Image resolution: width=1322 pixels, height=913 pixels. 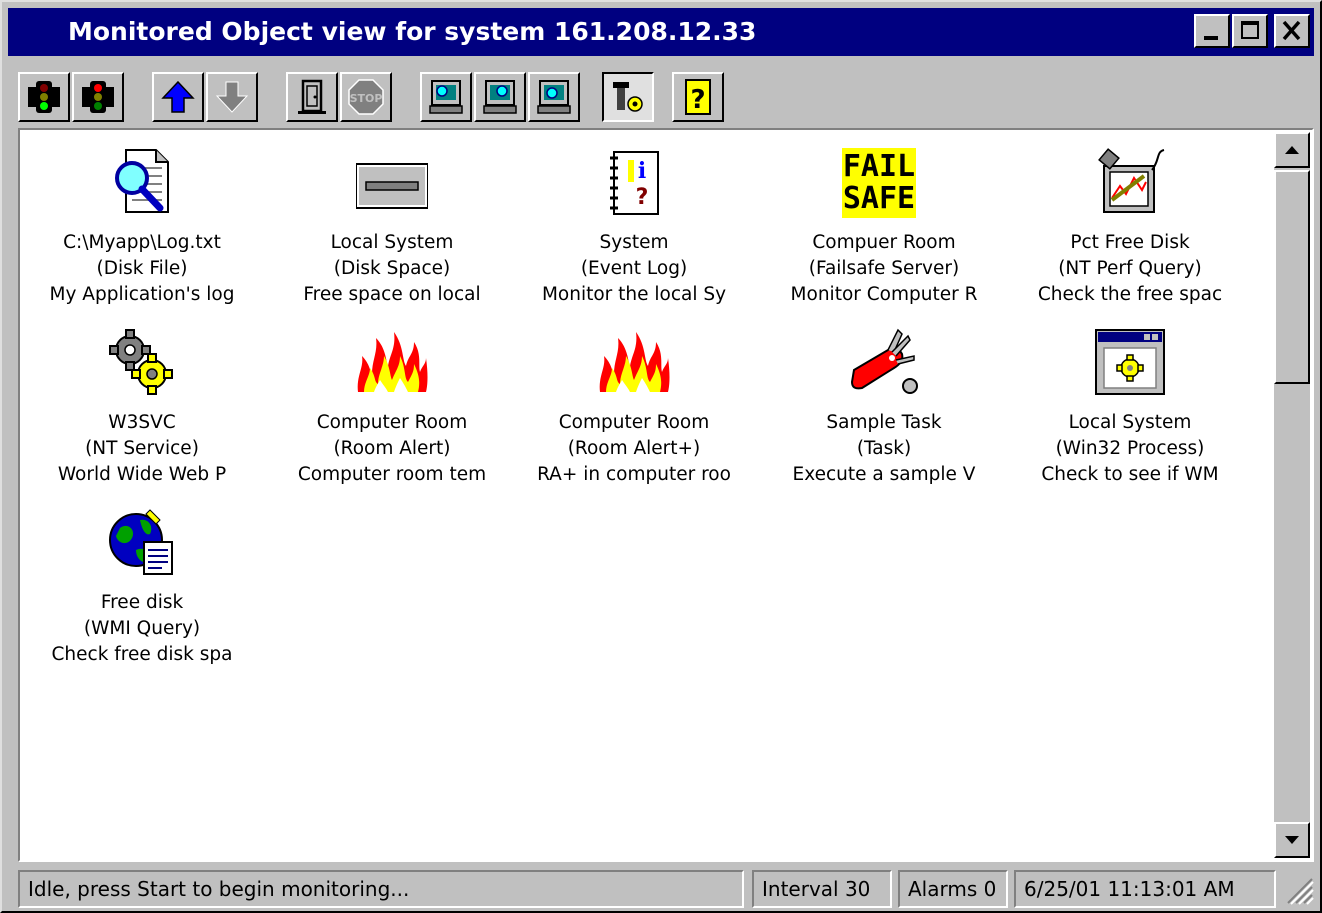 What do you see at coordinates (1130, 242) in the screenshot?
I see `item-name: Pct Free Disk` at bounding box center [1130, 242].